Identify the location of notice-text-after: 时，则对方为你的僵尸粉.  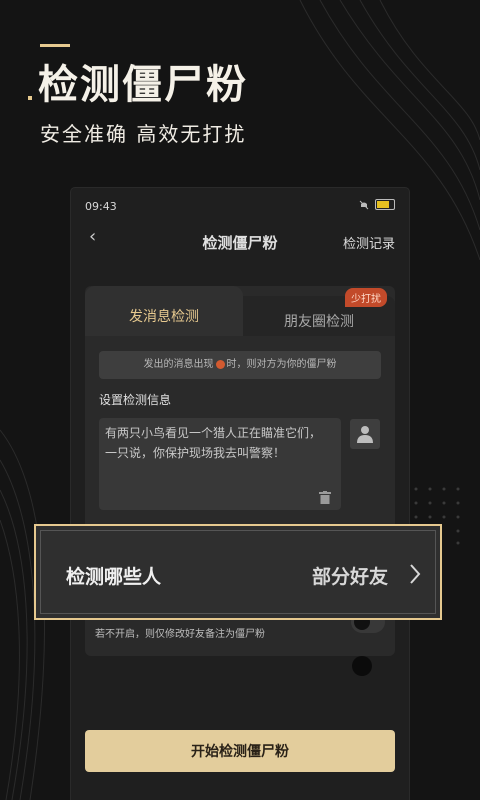
(281, 364).